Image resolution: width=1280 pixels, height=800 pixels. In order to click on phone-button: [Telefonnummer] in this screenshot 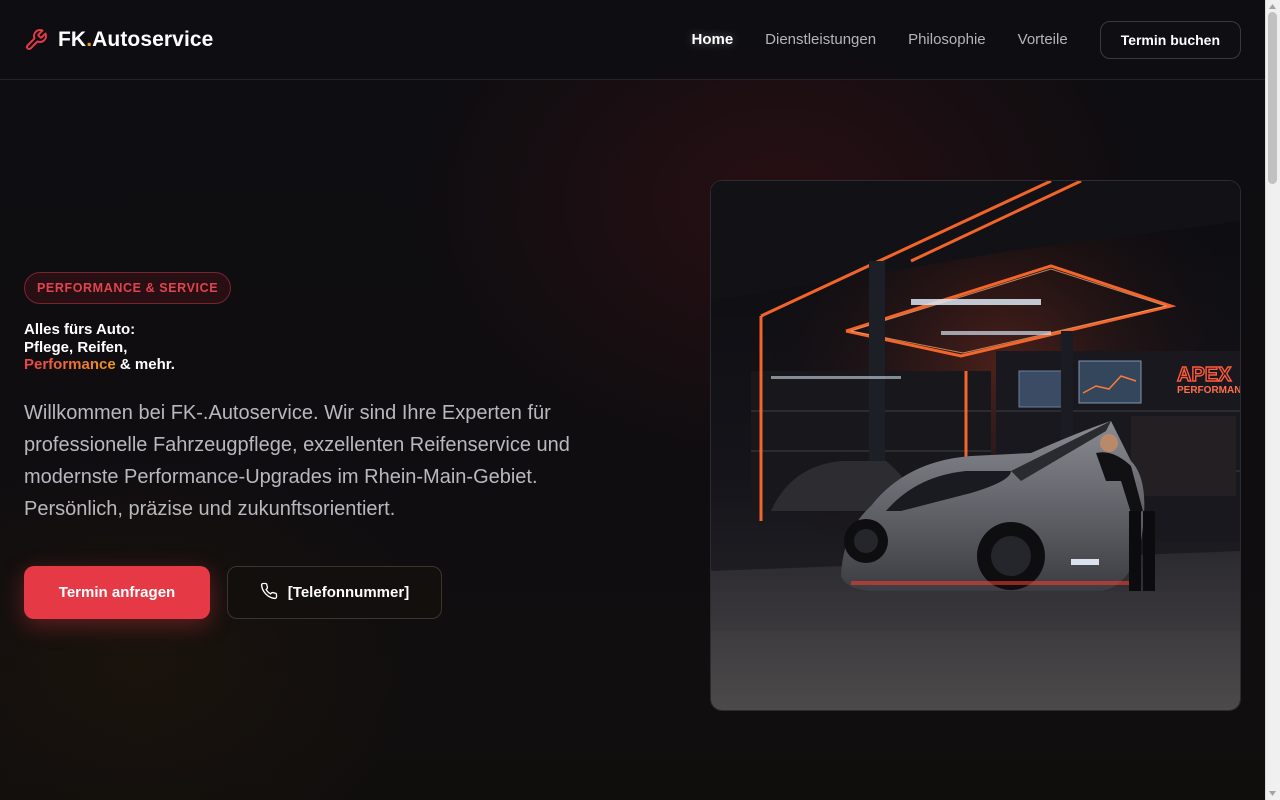, I will do `click(334, 592)`.